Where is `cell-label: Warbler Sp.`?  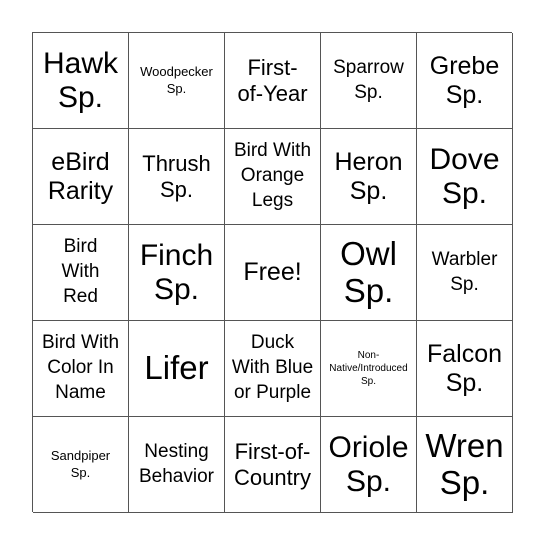
cell-label: Warbler Sp. is located at coordinates (465, 272).